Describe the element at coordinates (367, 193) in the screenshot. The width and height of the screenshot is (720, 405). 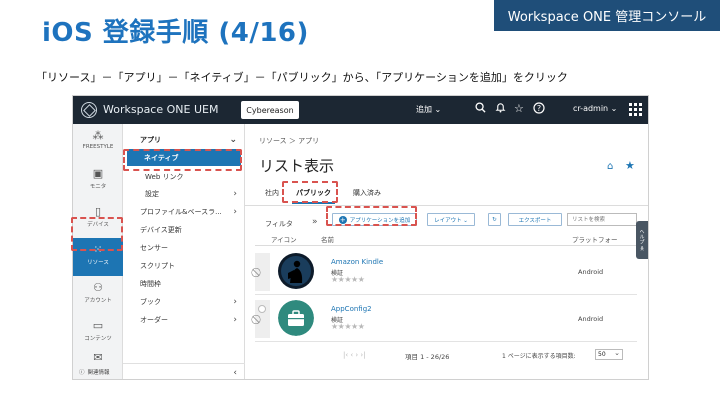
I see `tab-purchased: 購入済み` at that location.